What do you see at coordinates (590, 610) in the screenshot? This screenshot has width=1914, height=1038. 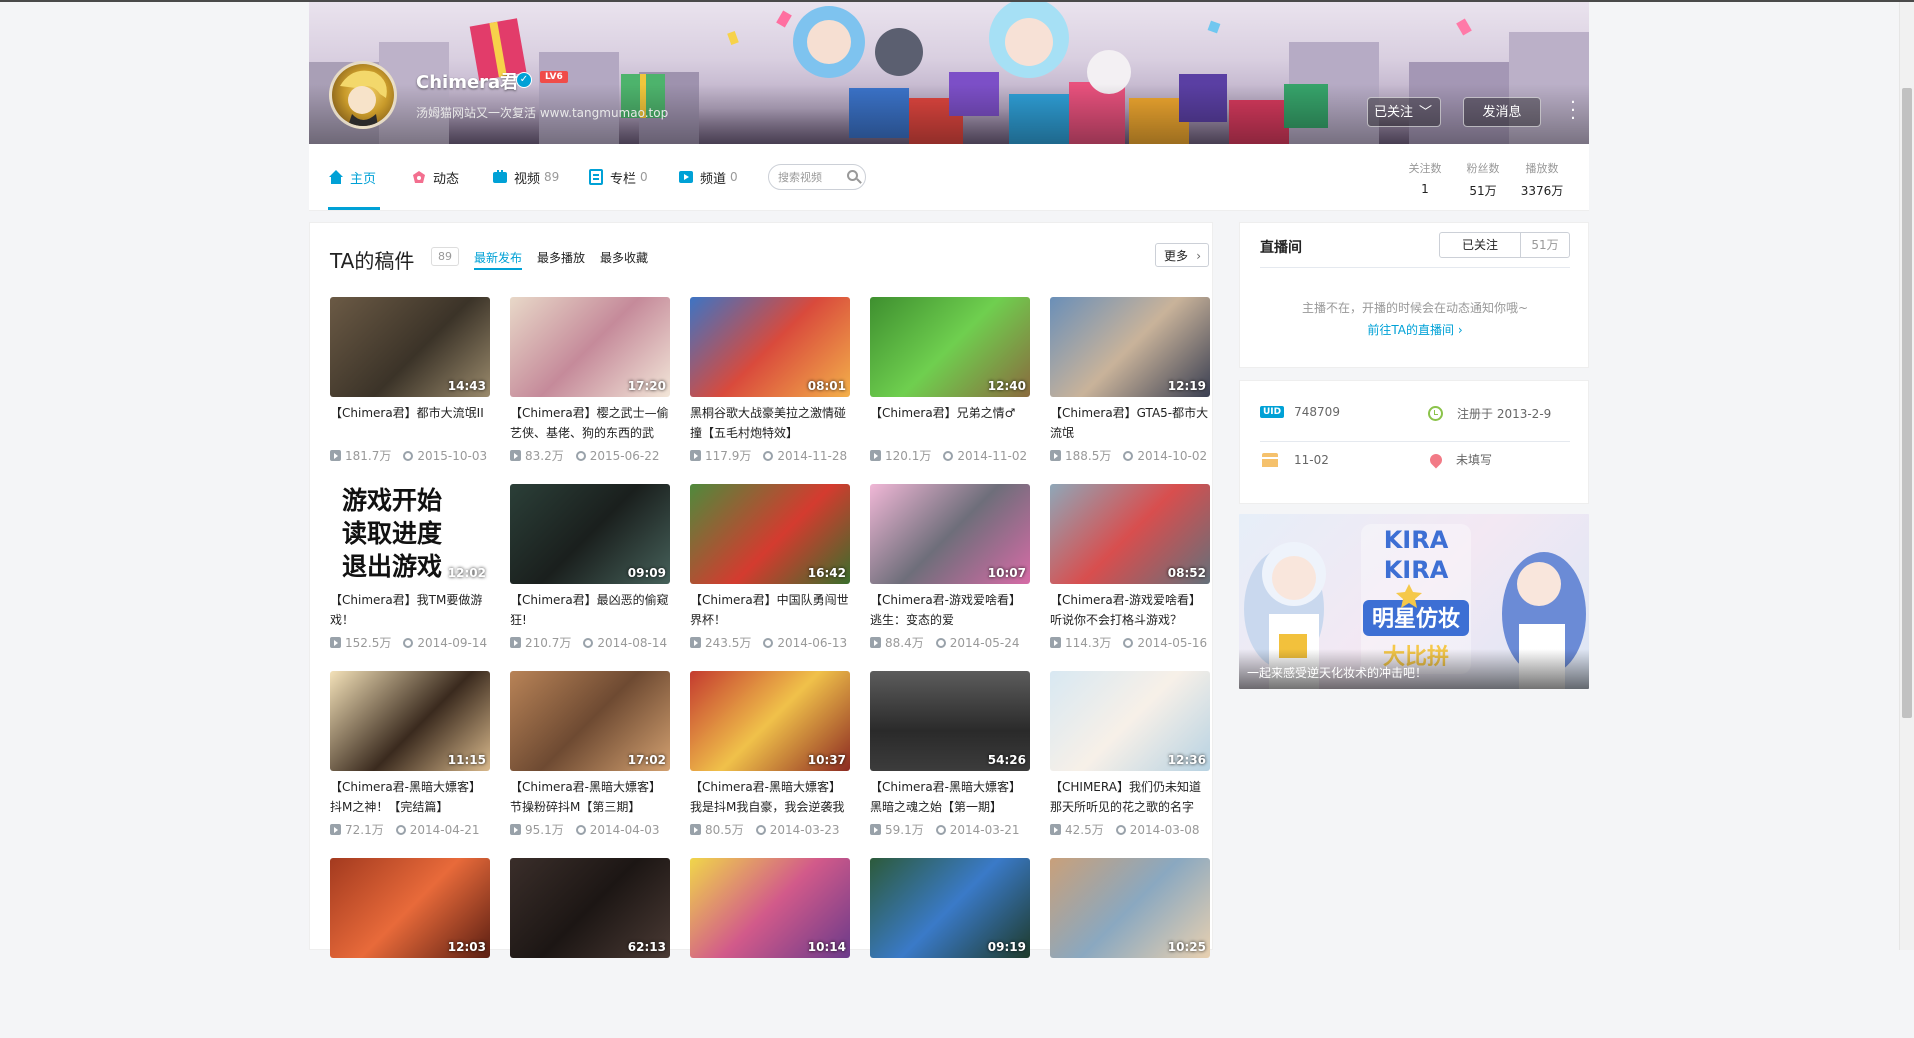 I see `video-title: 【Chimera君】最凶恶的偷窥狂!` at bounding box center [590, 610].